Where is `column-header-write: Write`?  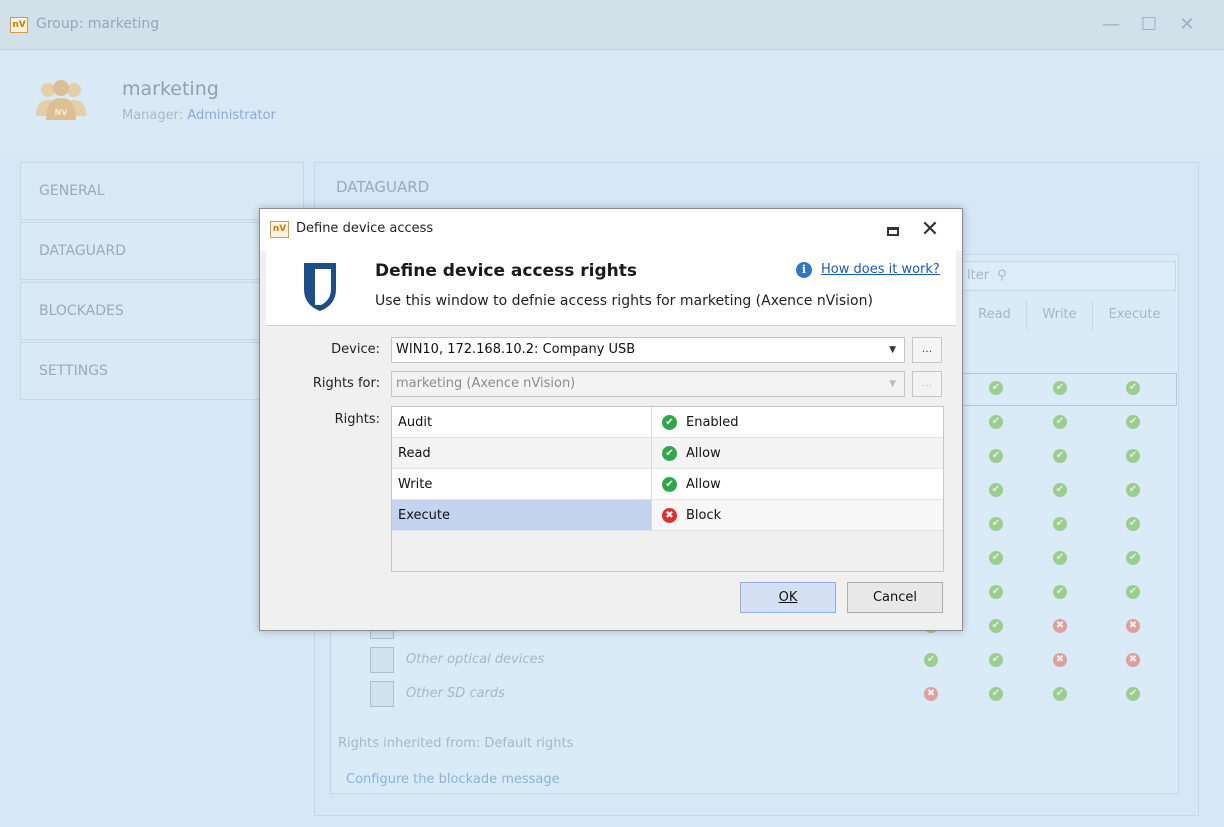 column-header-write: Write is located at coordinates (1059, 315).